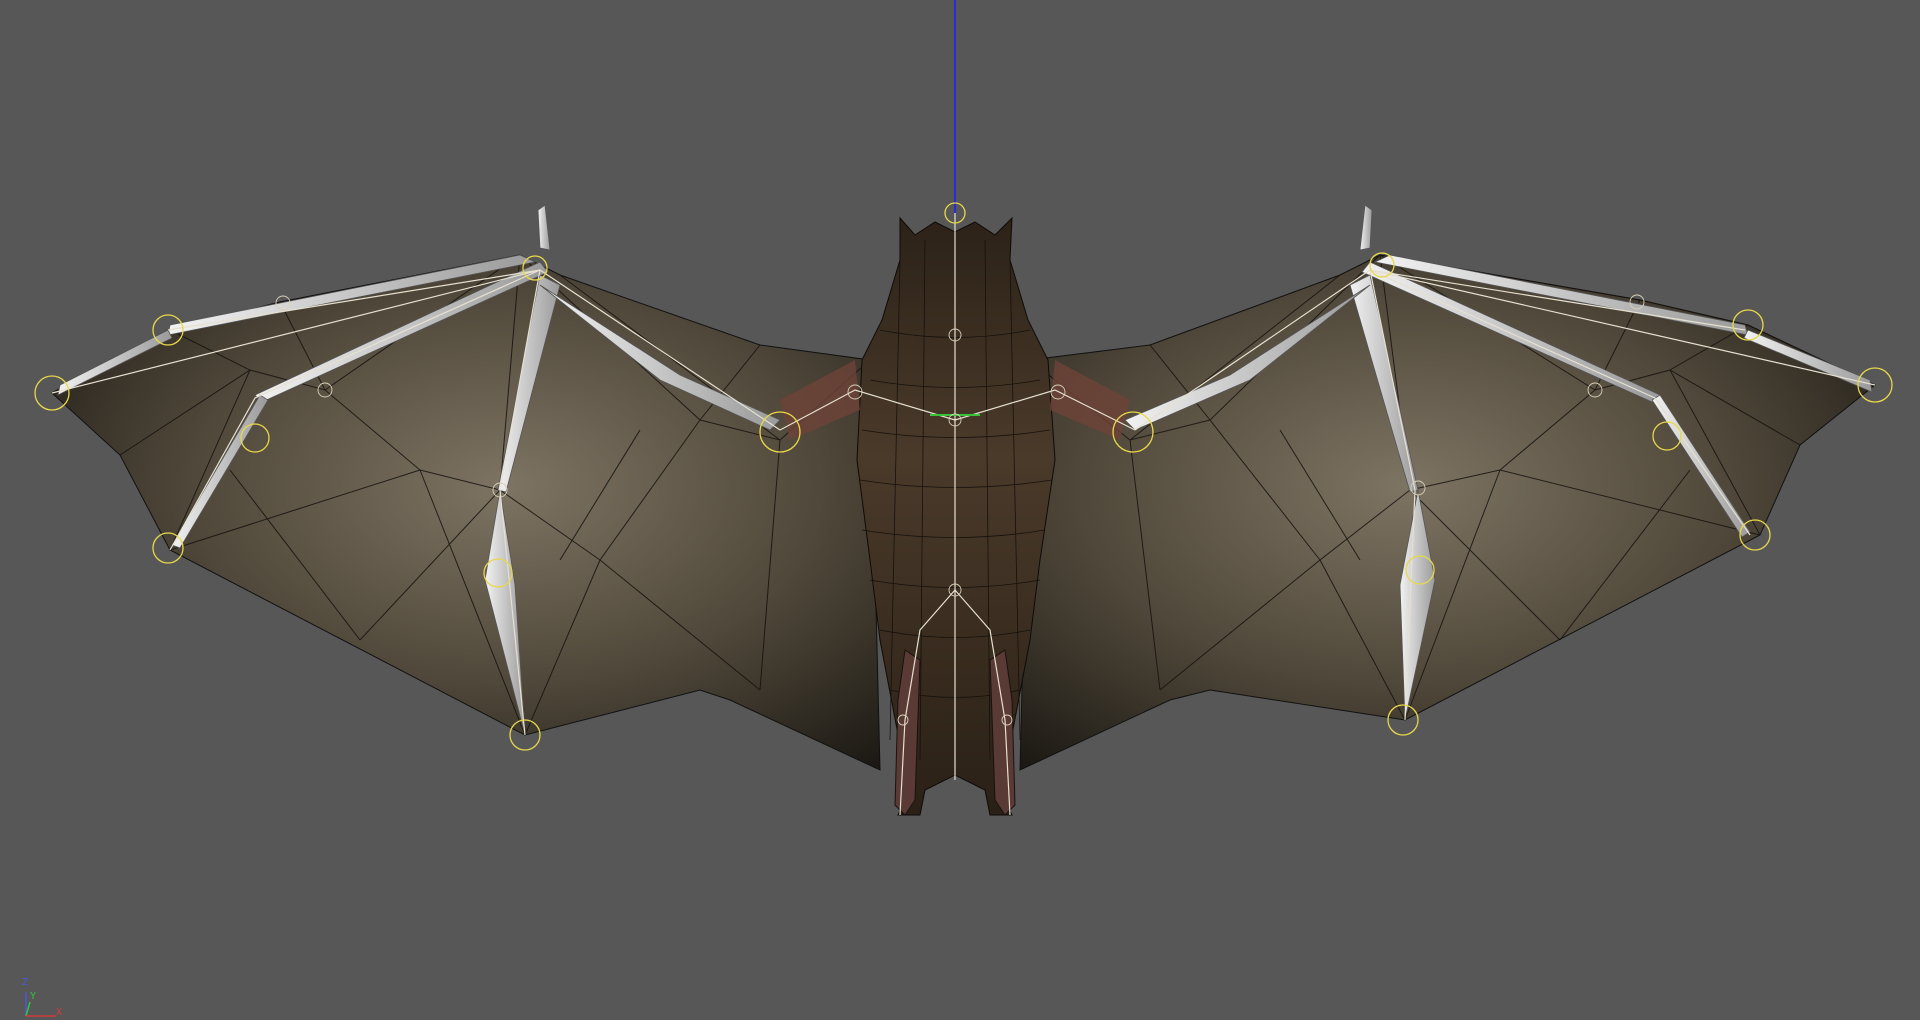  What do you see at coordinates (33, 996) in the screenshot?
I see `axis-y-label: Y` at bounding box center [33, 996].